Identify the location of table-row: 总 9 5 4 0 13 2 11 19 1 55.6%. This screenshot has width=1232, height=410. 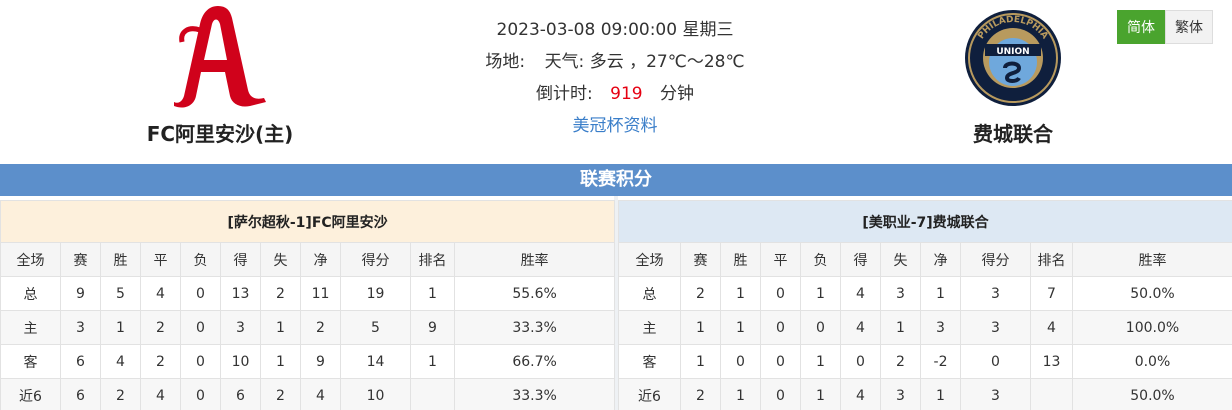
(308, 293).